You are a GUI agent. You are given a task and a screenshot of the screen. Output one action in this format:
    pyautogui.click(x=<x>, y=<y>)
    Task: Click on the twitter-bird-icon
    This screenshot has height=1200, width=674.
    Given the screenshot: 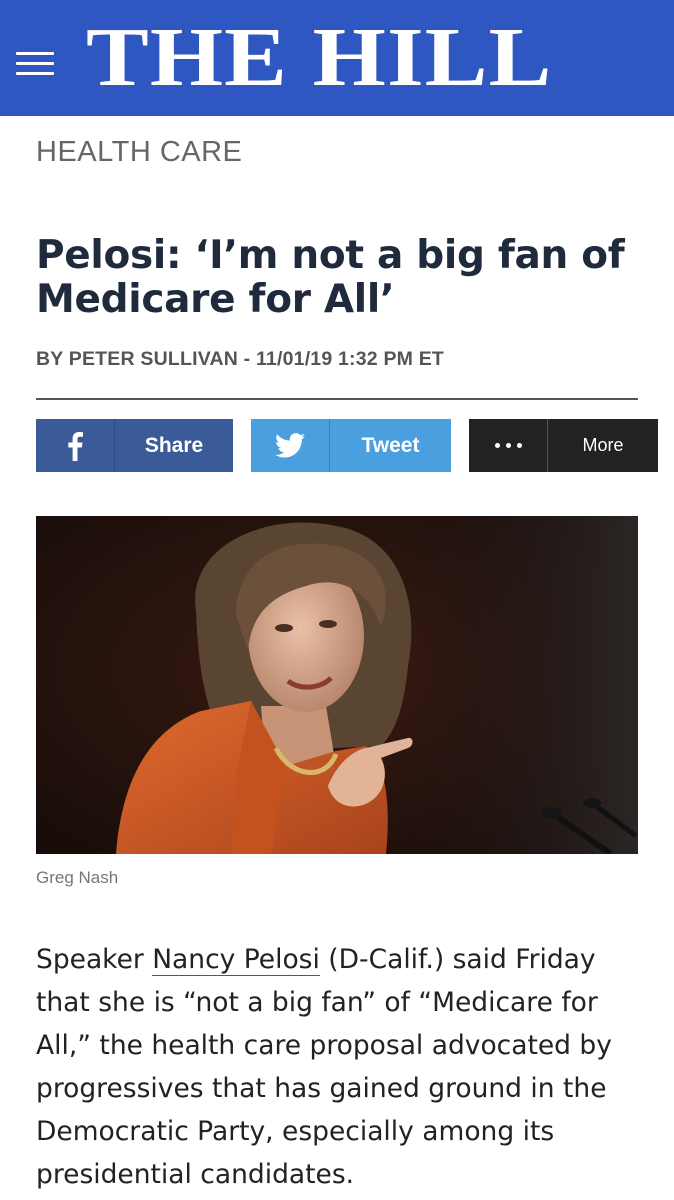 What is the action you would take?
    pyautogui.click(x=290, y=445)
    